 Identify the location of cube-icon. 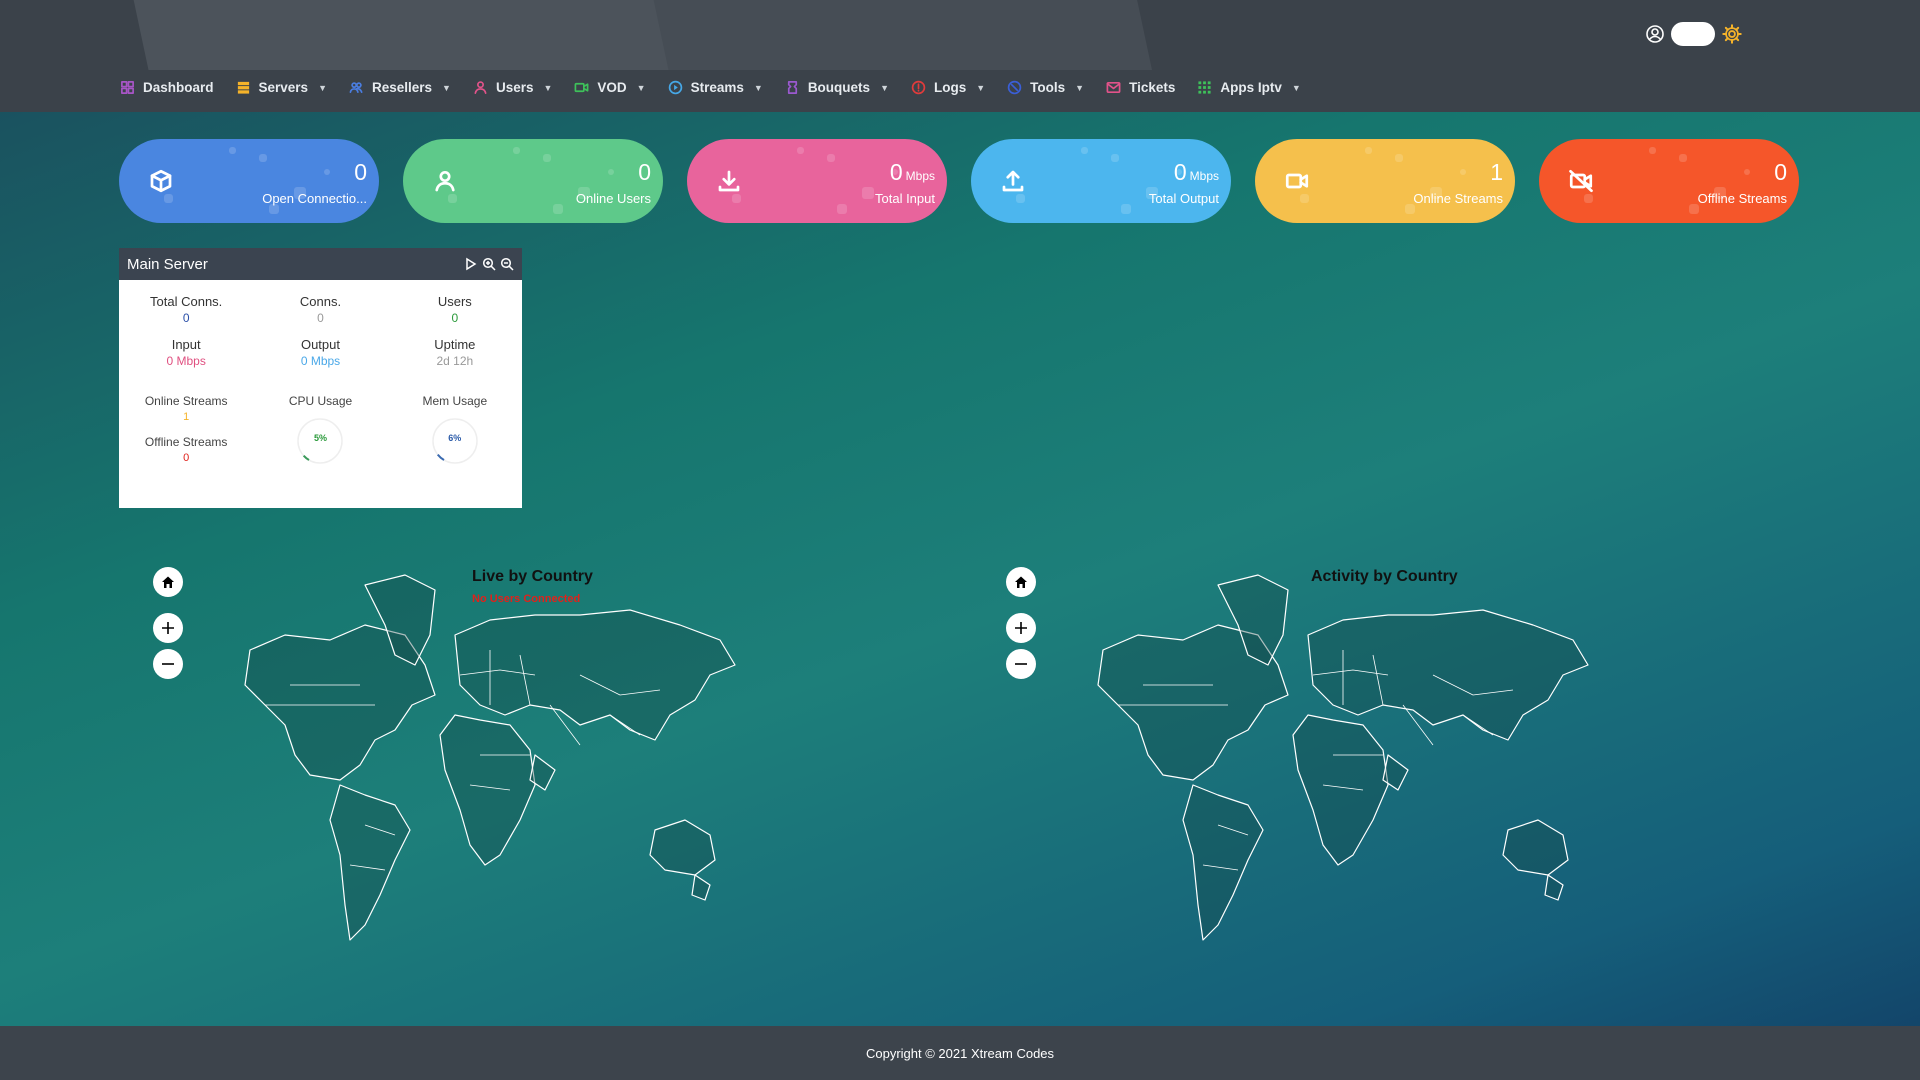
(161, 181).